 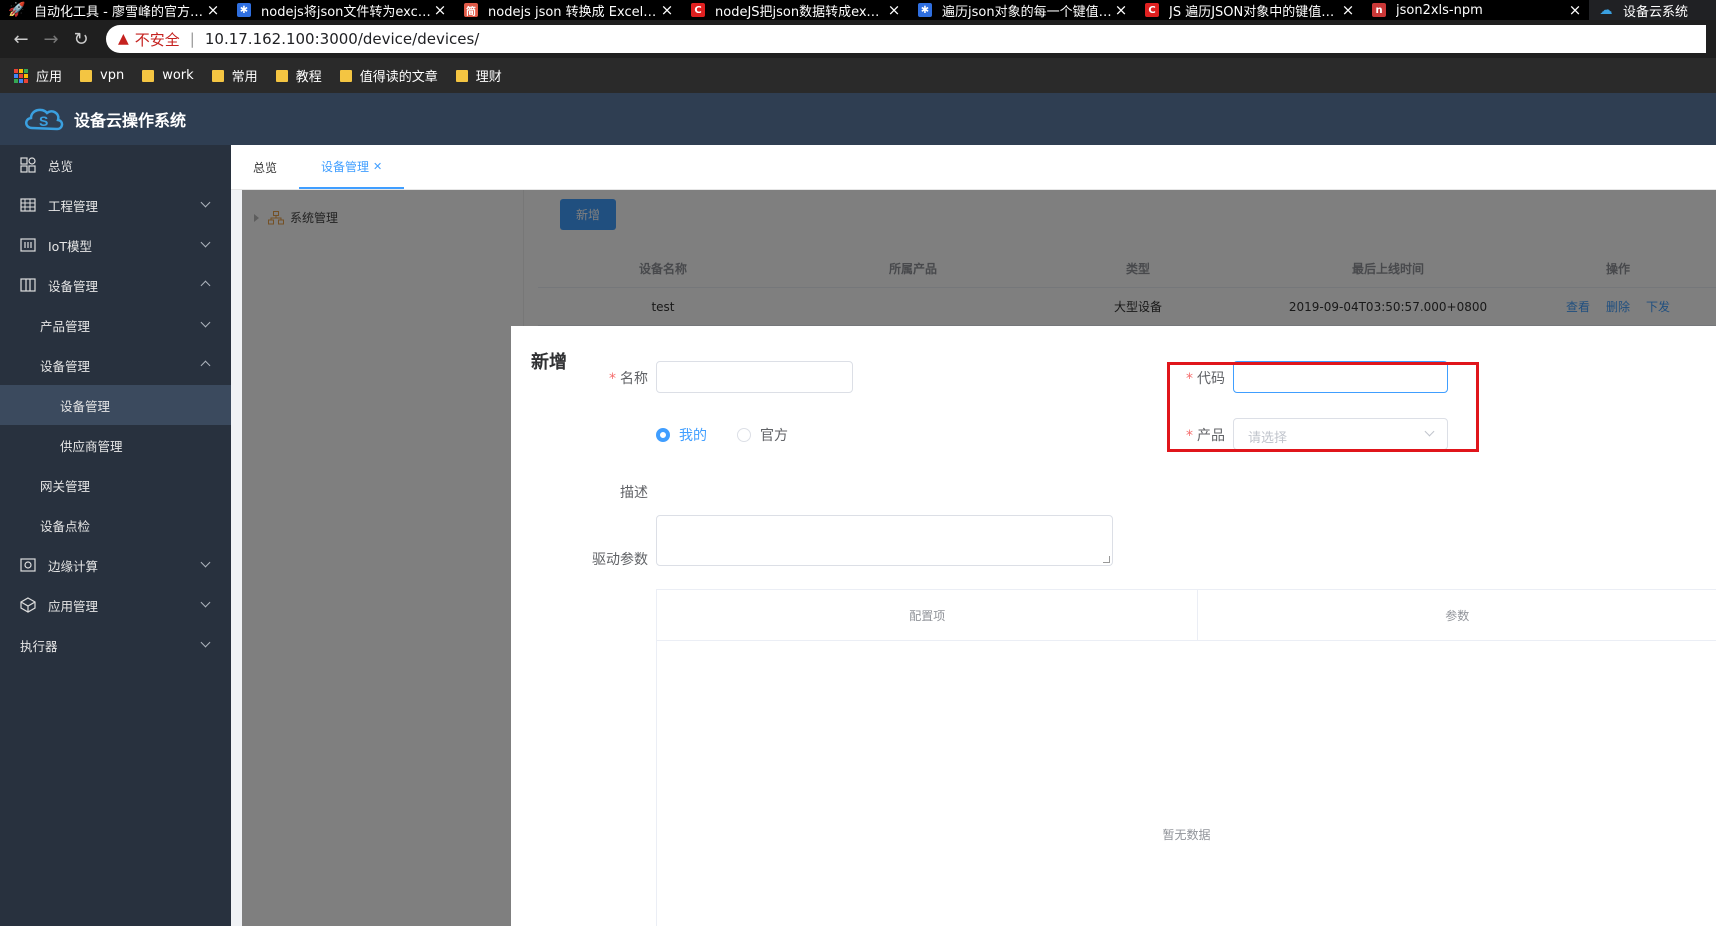 I want to click on sidebar-item-gateways: 网关管理, so click(x=115, y=485).